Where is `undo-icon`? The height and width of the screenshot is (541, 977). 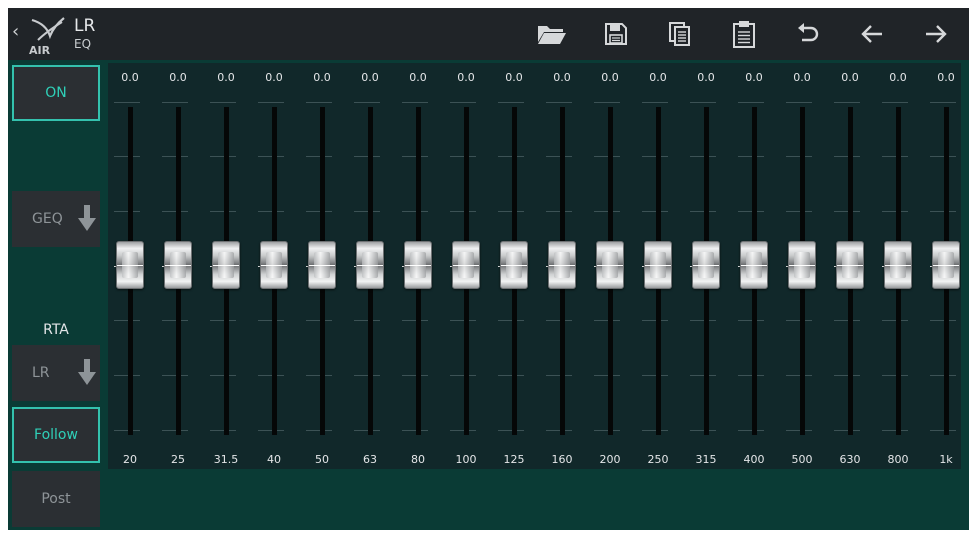 undo-icon is located at coordinates (808, 32).